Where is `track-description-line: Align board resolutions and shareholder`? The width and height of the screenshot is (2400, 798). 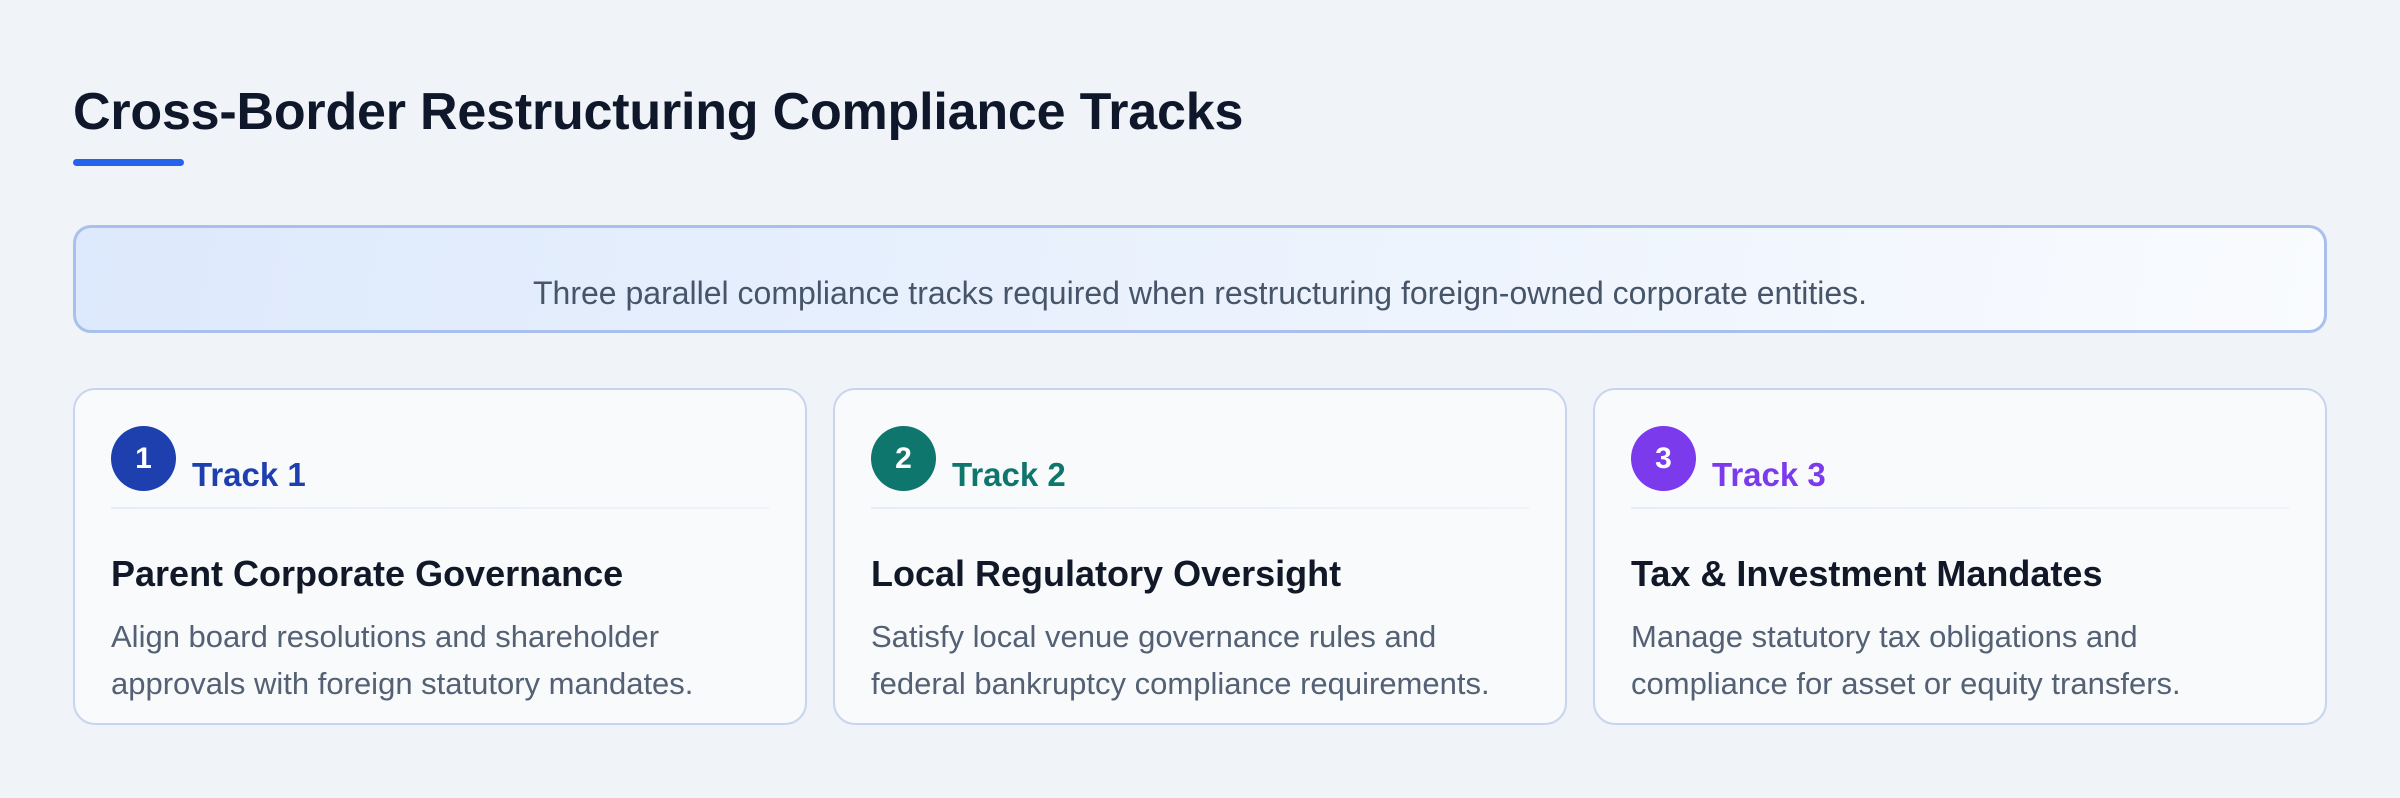 track-description-line: Align board resolutions and shareholder is located at coordinates (385, 636).